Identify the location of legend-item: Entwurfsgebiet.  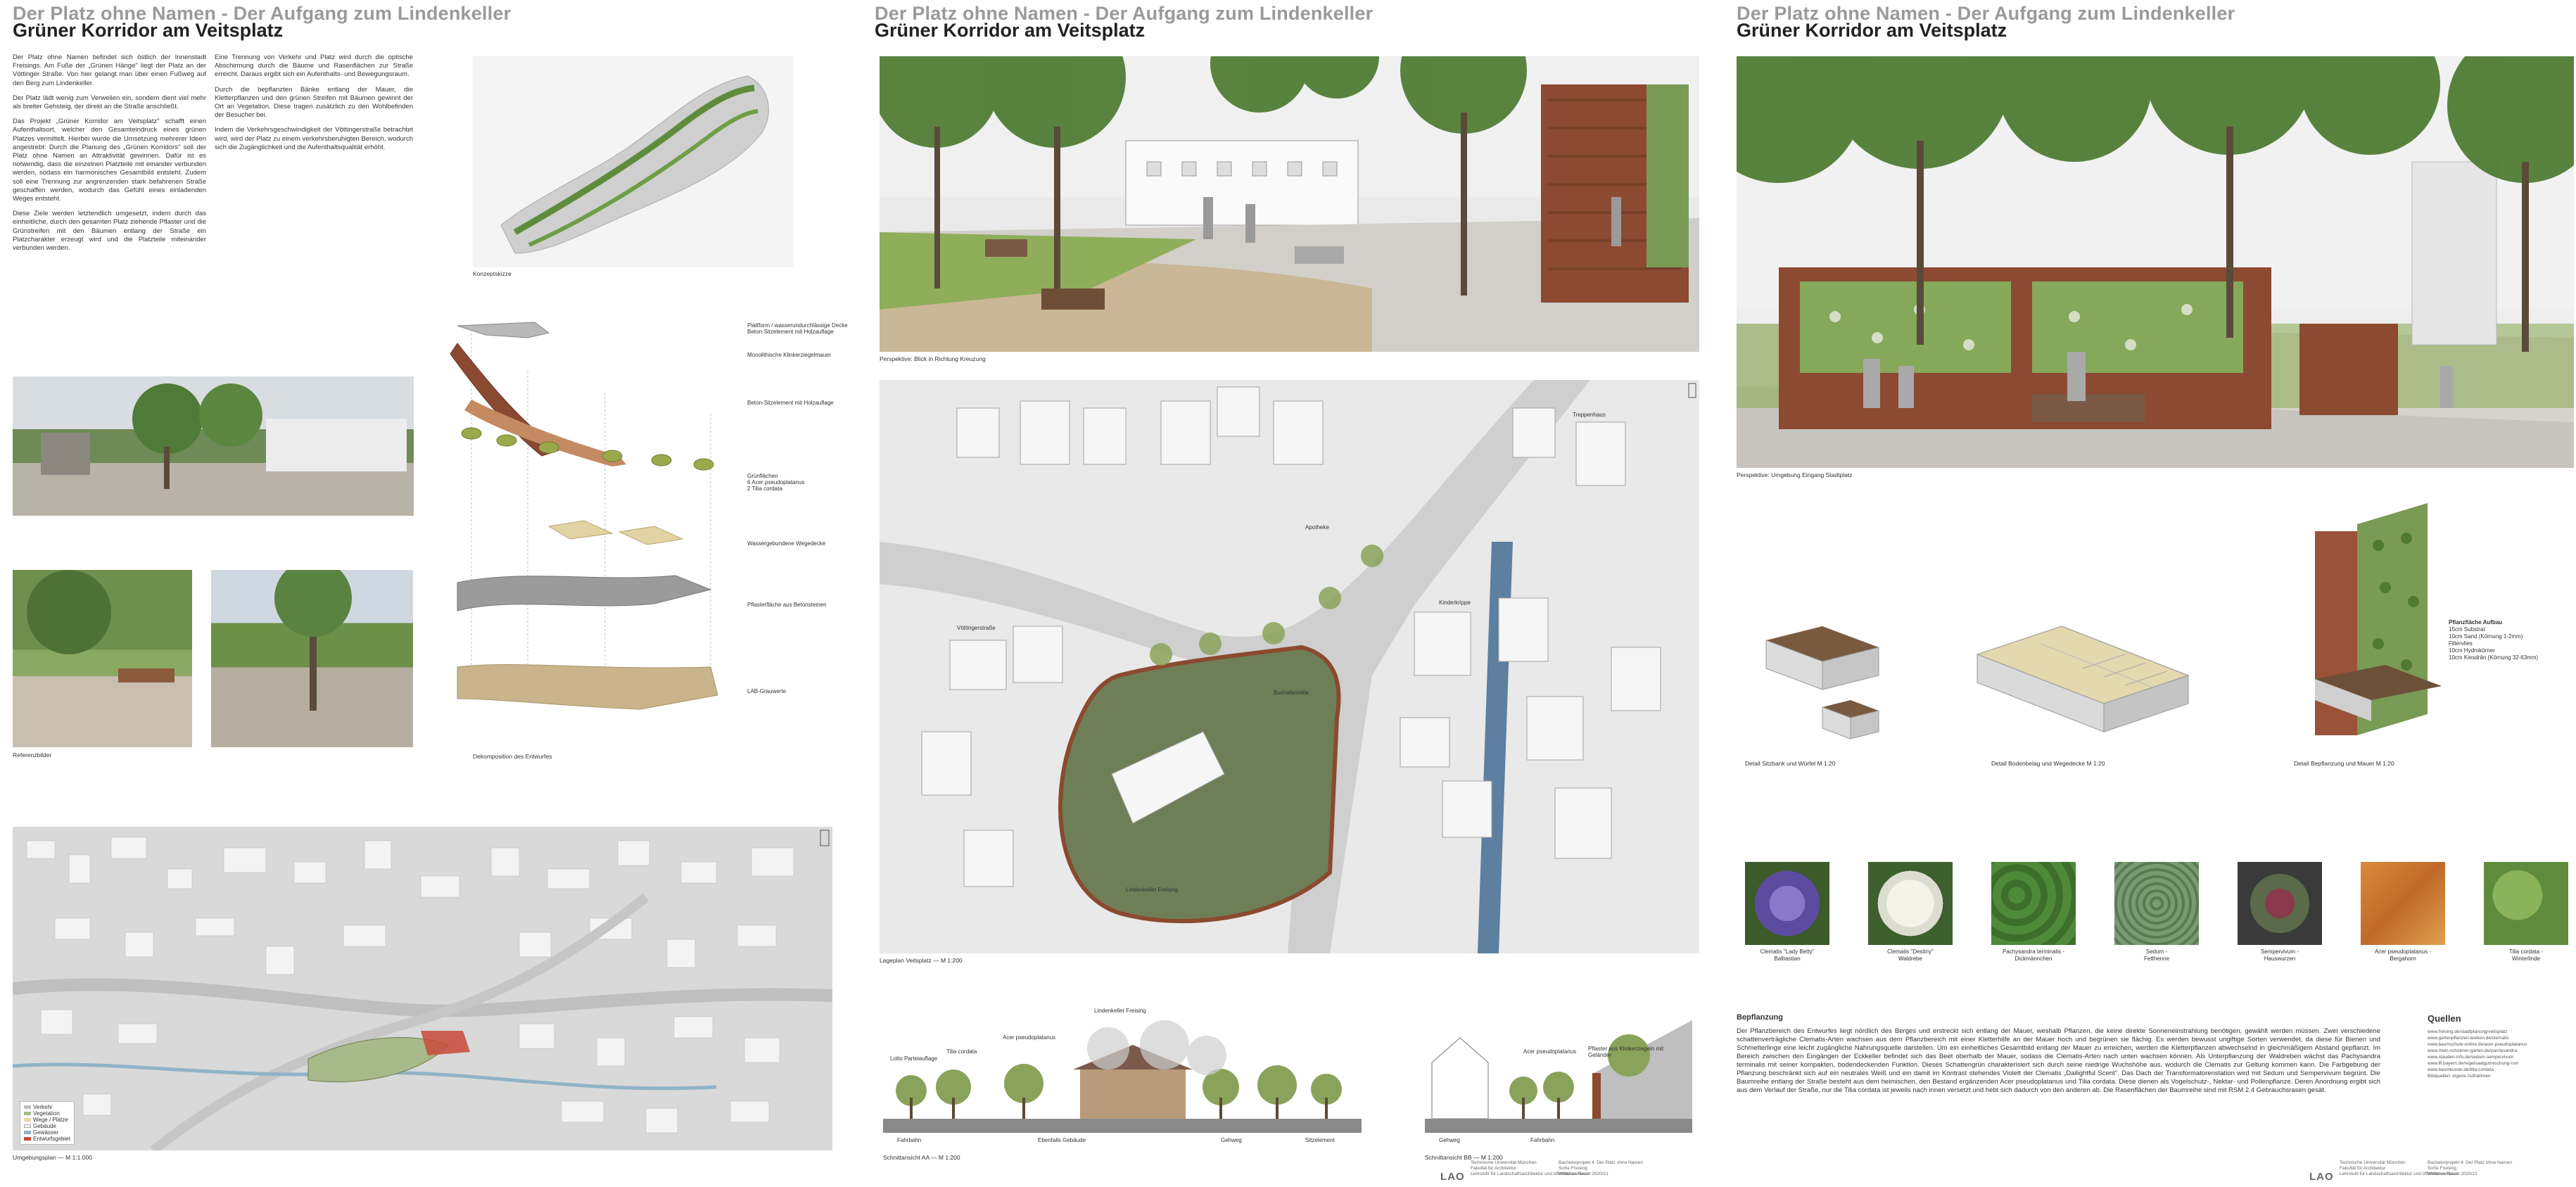
(47, 1139).